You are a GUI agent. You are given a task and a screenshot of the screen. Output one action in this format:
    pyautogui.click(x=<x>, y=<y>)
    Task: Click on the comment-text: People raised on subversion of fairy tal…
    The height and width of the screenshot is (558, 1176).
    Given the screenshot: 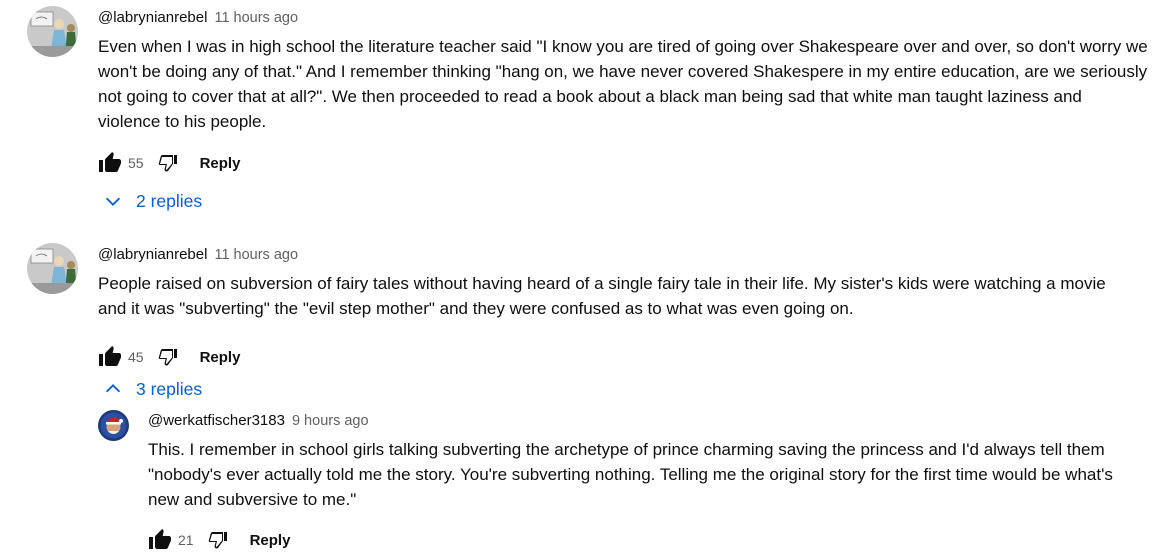 What is the action you would take?
    pyautogui.click(x=602, y=296)
    